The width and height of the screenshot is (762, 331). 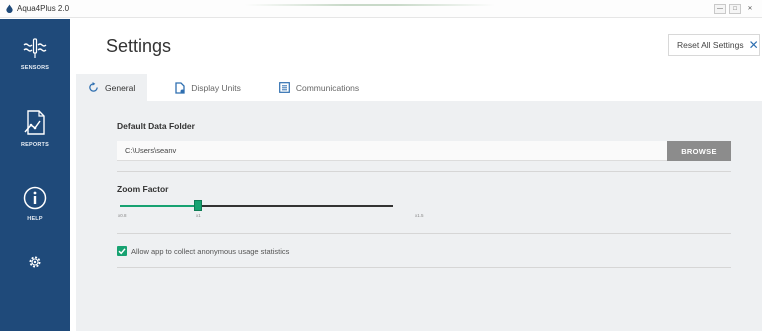 I want to click on minimize-icon: —, so click(x=720, y=9).